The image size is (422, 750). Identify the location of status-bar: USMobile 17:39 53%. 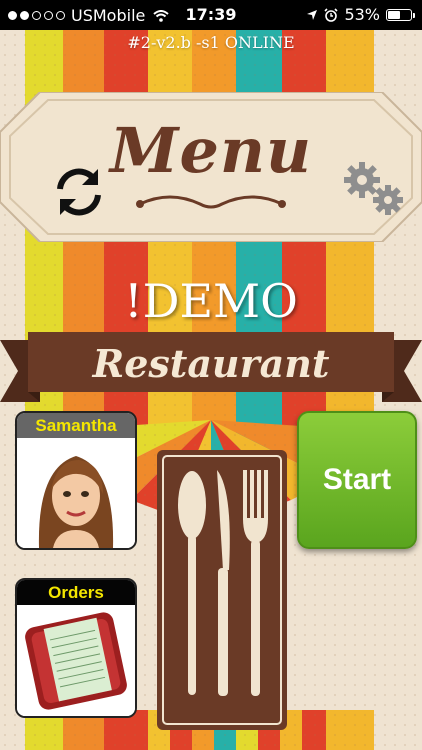
(211, 15).